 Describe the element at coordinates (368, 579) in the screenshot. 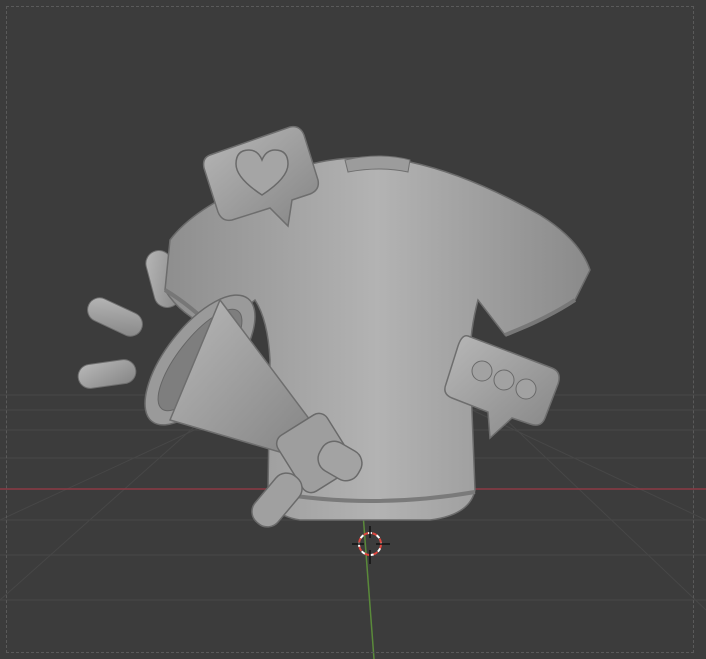

I see `y-axis-line` at that location.